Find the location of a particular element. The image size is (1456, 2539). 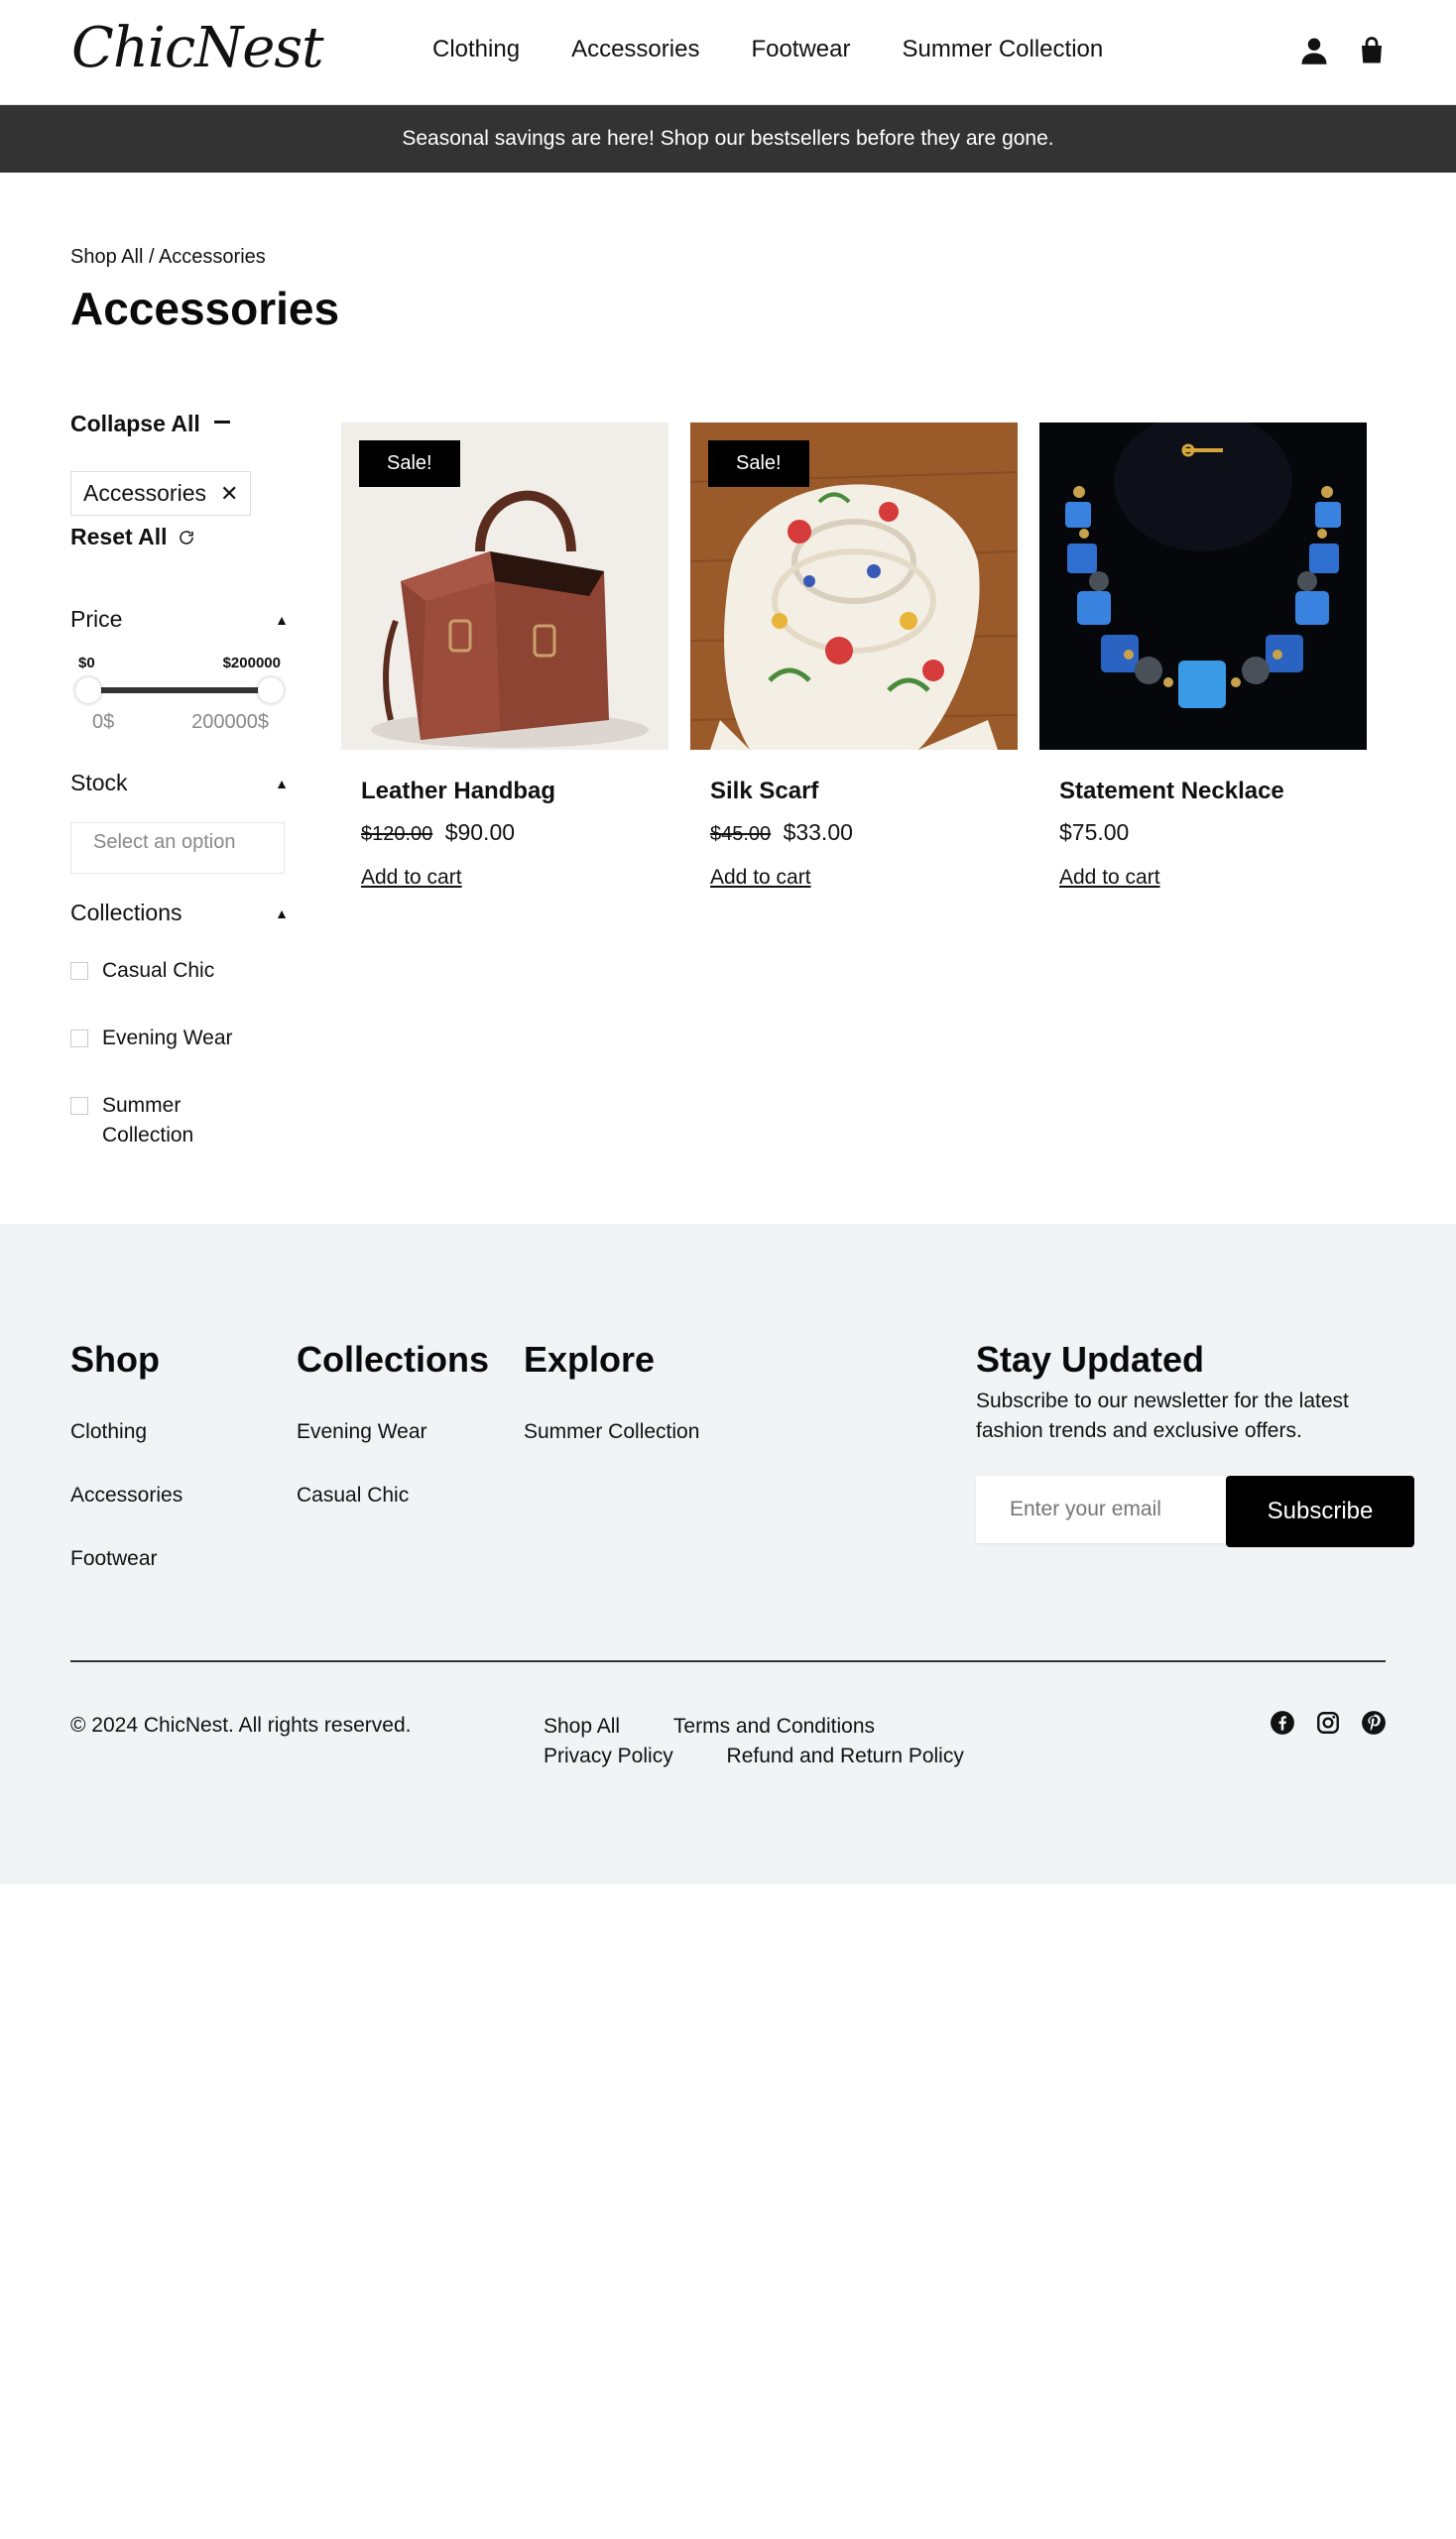

collection-option-casual-chic: Casual Chic is located at coordinates (179, 971).